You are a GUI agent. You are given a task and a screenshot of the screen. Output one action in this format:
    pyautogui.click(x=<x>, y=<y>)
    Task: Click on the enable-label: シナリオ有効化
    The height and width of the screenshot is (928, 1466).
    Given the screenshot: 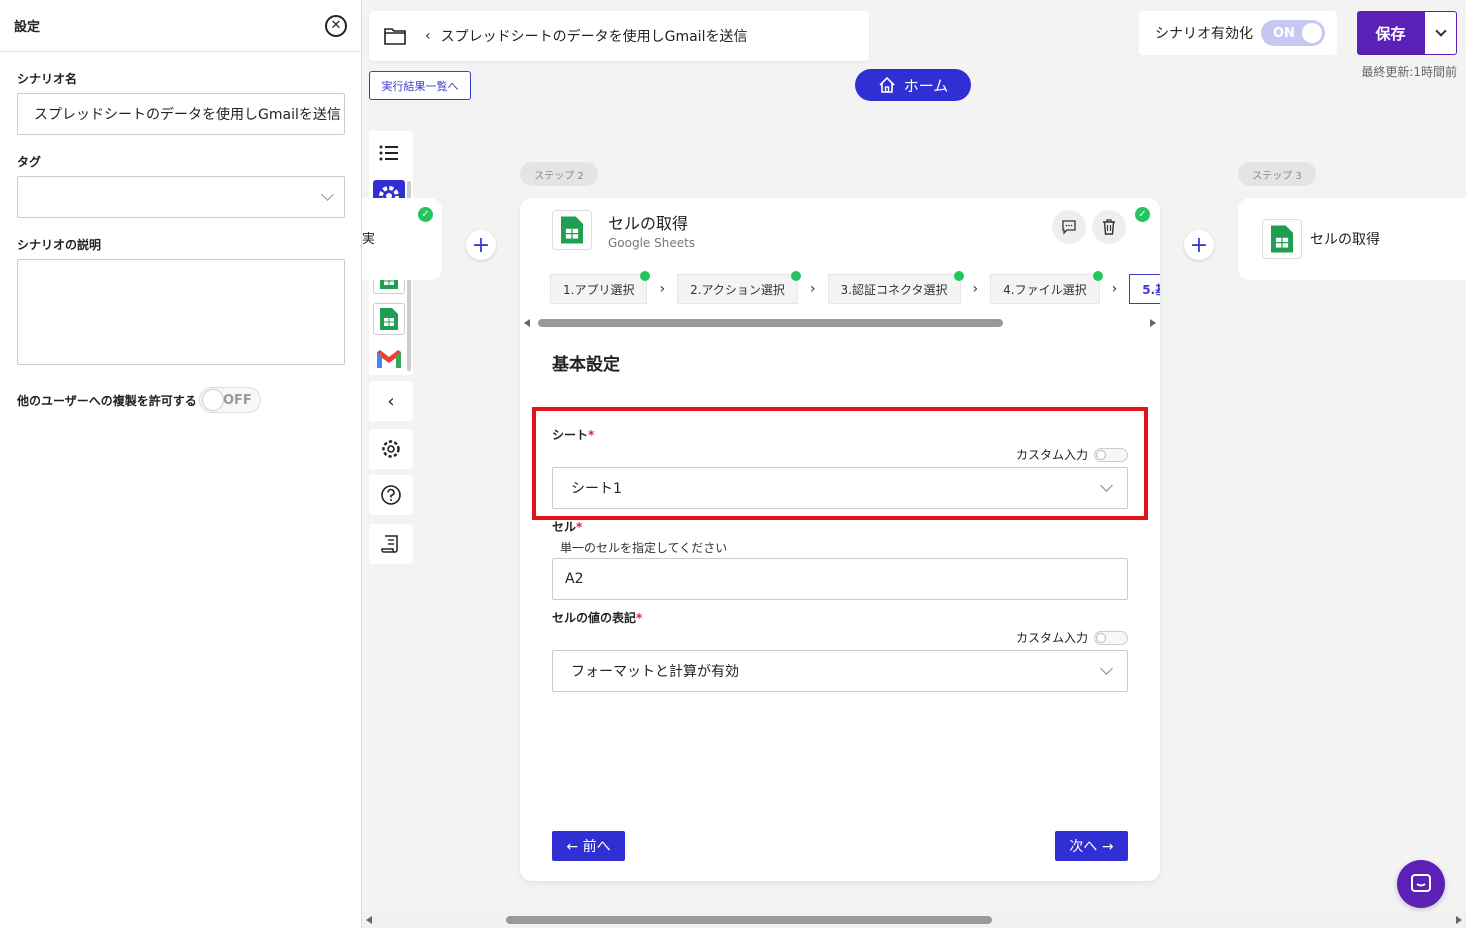 What is the action you would take?
    pyautogui.click(x=1204, y=34)
    